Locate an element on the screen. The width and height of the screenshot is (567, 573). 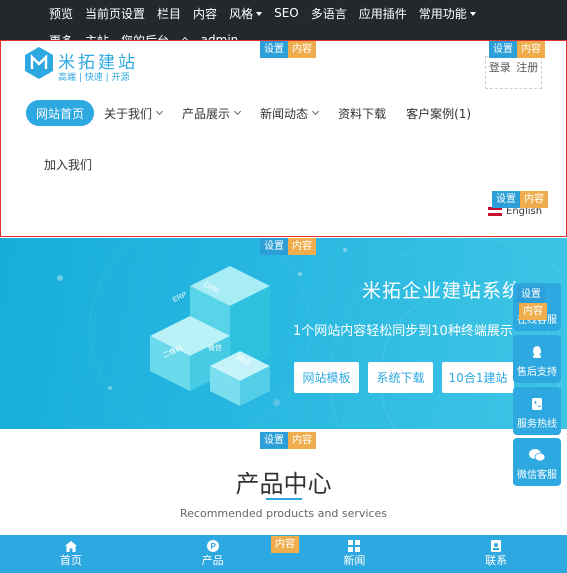
banner-button-10in1: 10合1建站 is located at coordinates (478, 377).